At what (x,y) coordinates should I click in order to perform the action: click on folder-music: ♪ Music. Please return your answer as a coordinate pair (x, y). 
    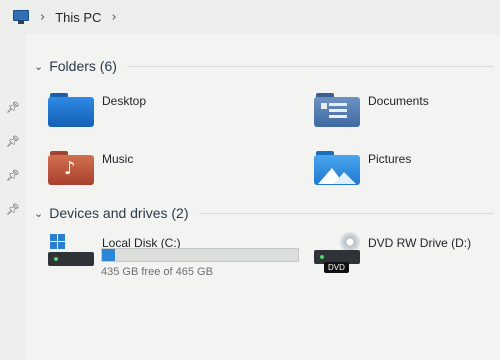
    Looking at the image, I should click on (90, 167).